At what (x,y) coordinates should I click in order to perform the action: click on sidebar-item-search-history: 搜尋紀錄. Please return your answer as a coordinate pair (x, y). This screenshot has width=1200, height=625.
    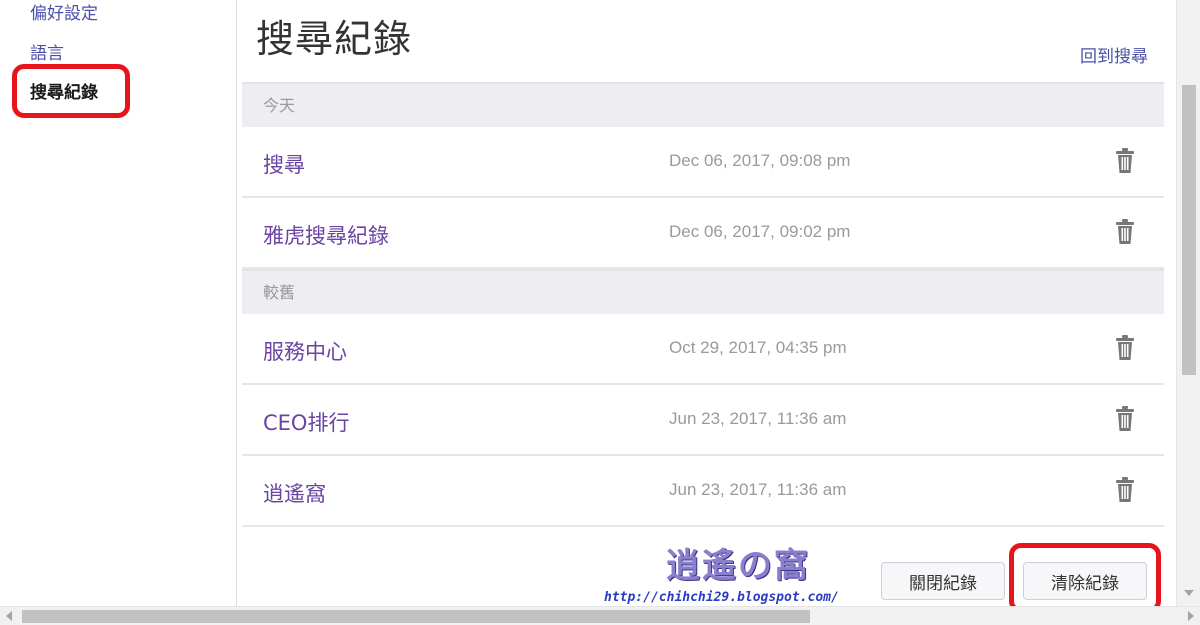
    Looking at the image, I should click on (64, 90).